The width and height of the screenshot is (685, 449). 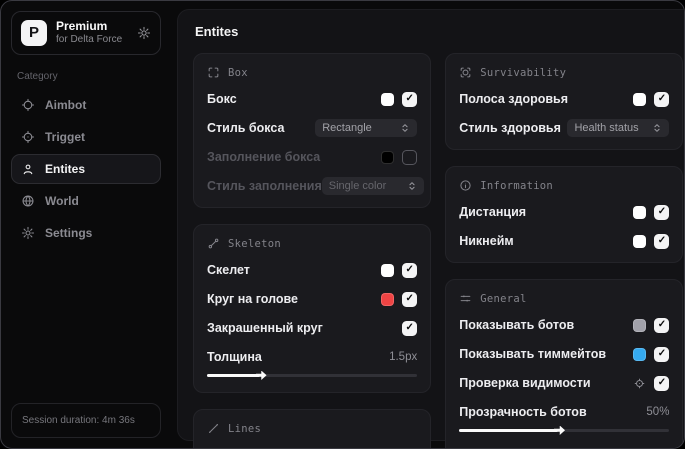 What do you see at coordinates (312, 72) in the screenshot?
I see `box-card-header: Box` at bounding box center [312, 72].